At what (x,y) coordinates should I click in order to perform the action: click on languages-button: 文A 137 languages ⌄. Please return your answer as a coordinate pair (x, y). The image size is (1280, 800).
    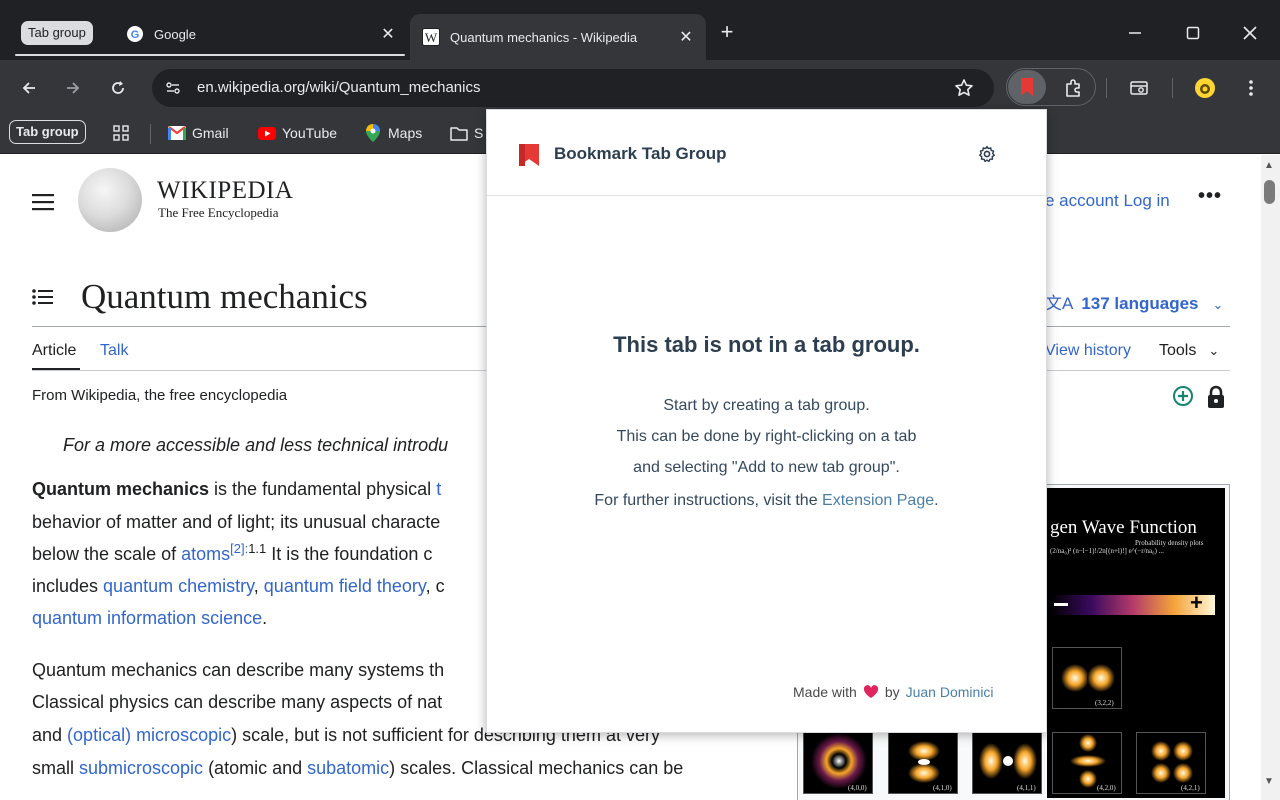
    Looking at the image, I should click on (1134, 301).